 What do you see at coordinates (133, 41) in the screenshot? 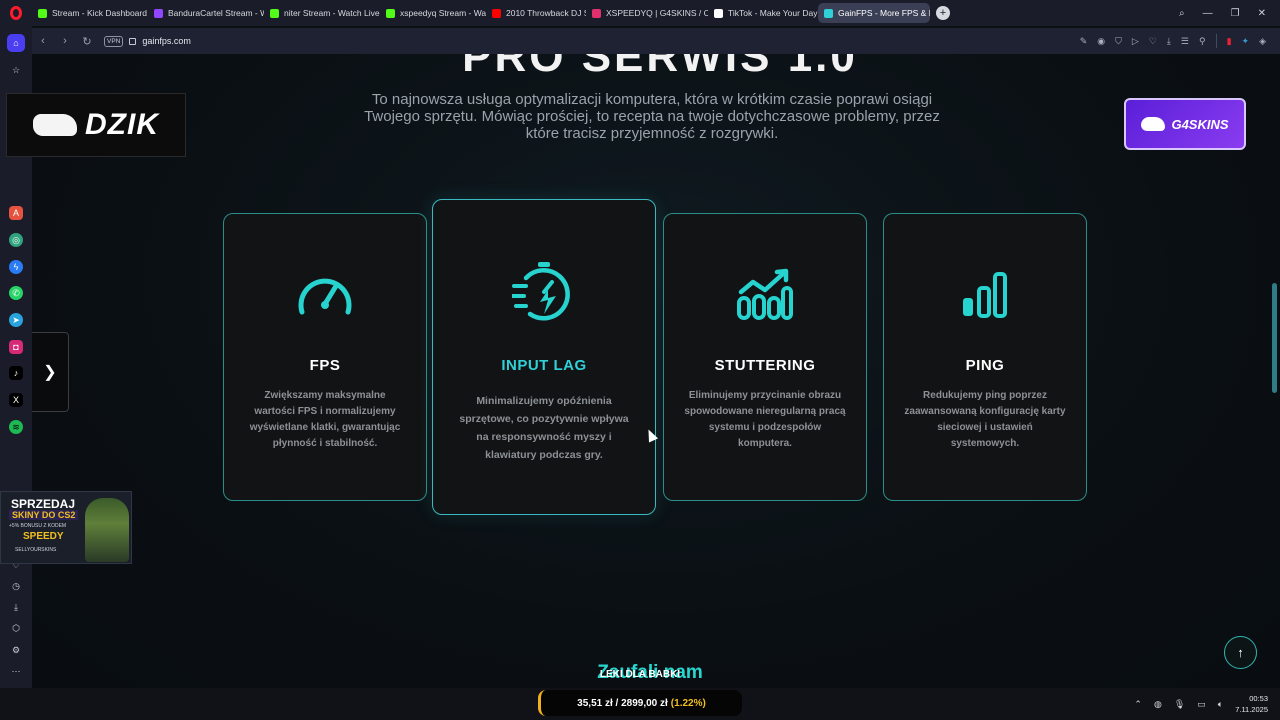
I see `lock-icon` at bounding box center [133, 41].